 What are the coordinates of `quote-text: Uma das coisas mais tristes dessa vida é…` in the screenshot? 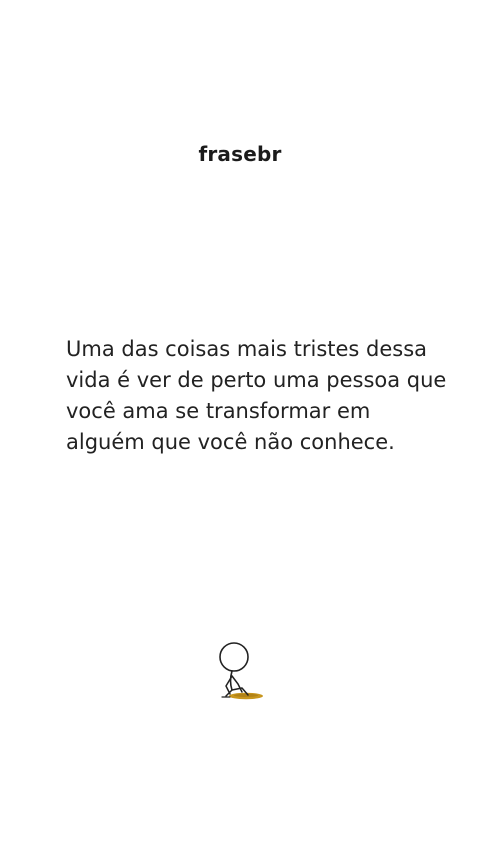 It's located at (256, 396).